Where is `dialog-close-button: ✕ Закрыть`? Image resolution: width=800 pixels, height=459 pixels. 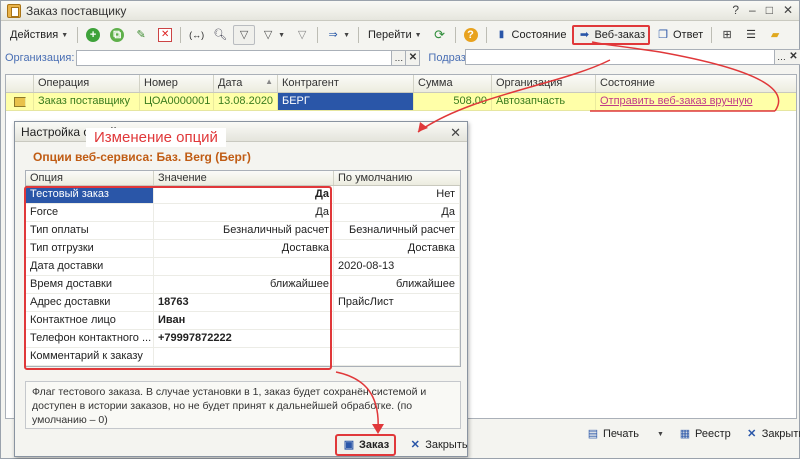
dialog-close-button: ✕ Закрыть is located at coordinates (437, 445).